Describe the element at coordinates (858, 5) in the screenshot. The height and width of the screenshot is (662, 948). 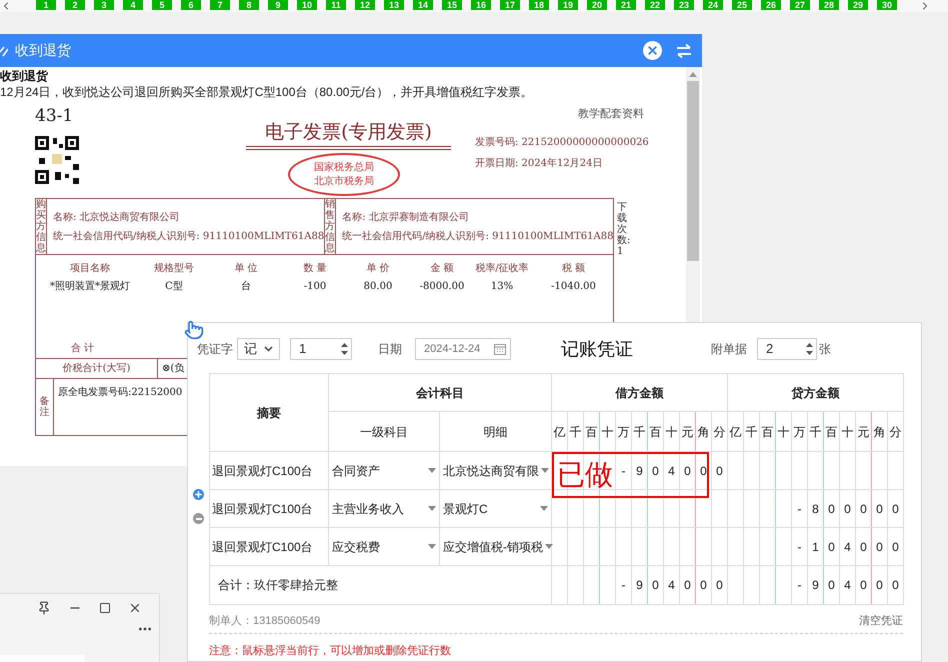
I see `page-number-tab: 29` at that location.